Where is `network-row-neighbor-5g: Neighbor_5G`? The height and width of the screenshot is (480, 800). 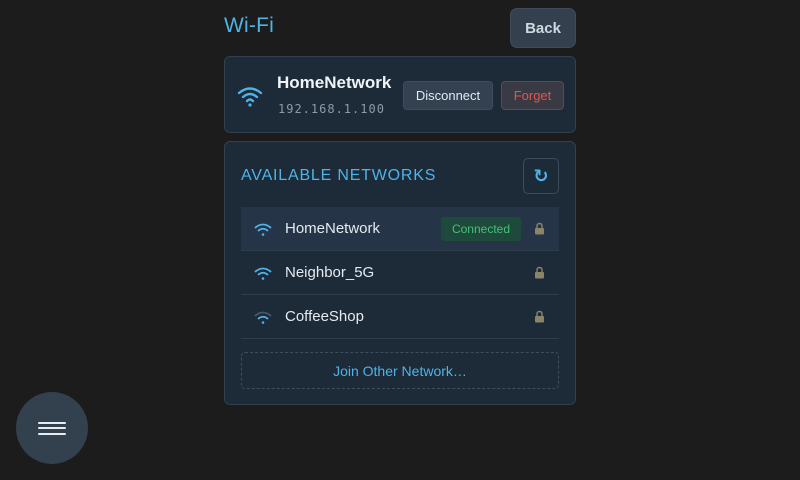 network-row-neighbor-5g: Neighbor_5G is located at coordinates (400, 273).